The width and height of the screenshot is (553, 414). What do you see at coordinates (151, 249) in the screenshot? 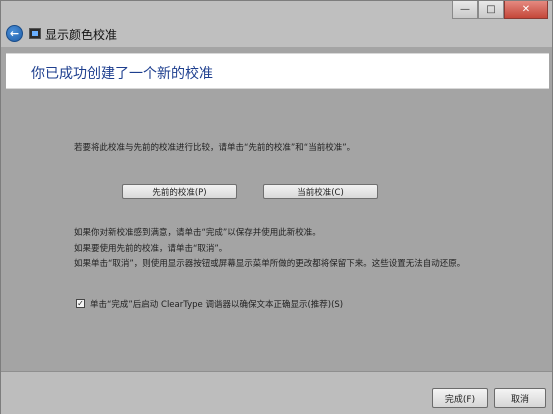
I see `previous-instructions: 如果要使用先前的校准，请单击“取消”。` at bounding box center [151, 249].